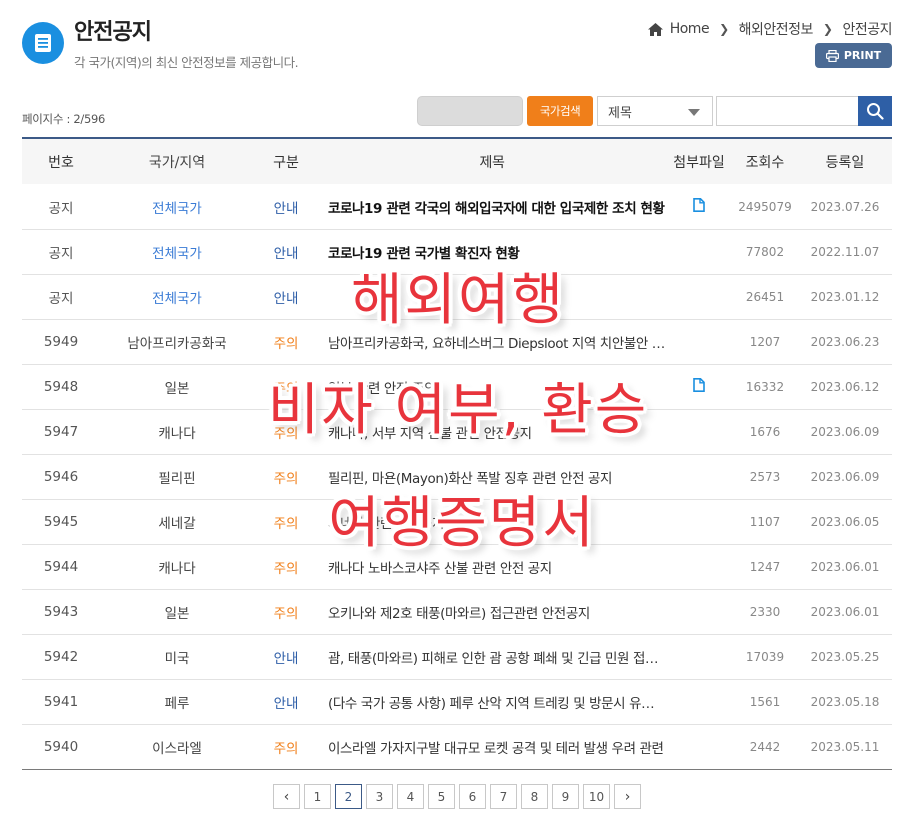 The width and height of the screenshot is (916, 818). I want to click on breadcrumb: Home ❯ 해외안전정보 ❯ 안전공지, so click(769, 29).